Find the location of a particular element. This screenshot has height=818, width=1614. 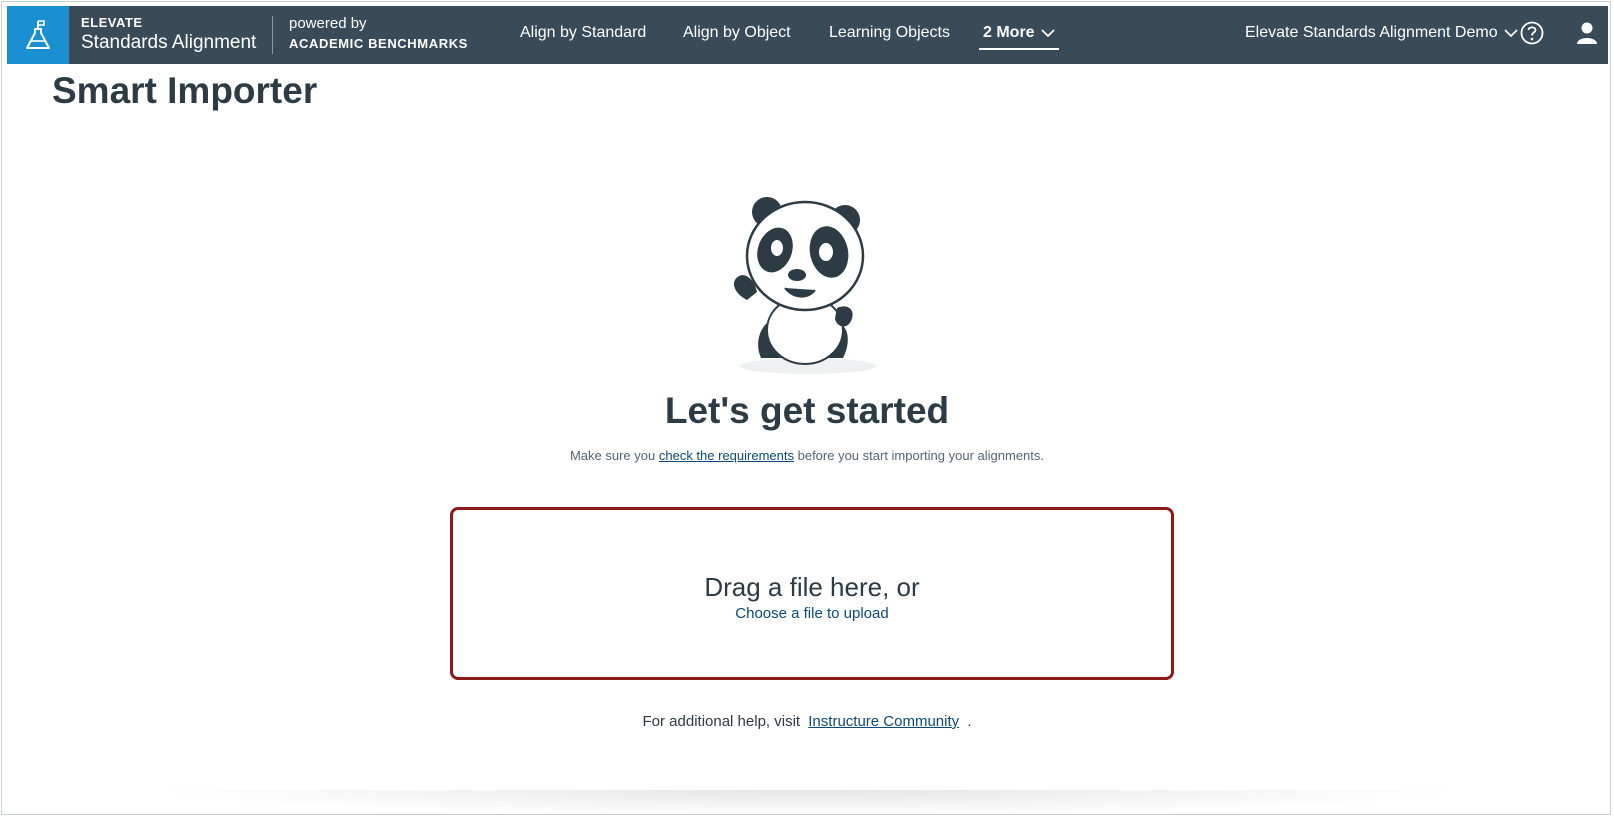

help-circle-icon is located at coordinates (1532, 33).